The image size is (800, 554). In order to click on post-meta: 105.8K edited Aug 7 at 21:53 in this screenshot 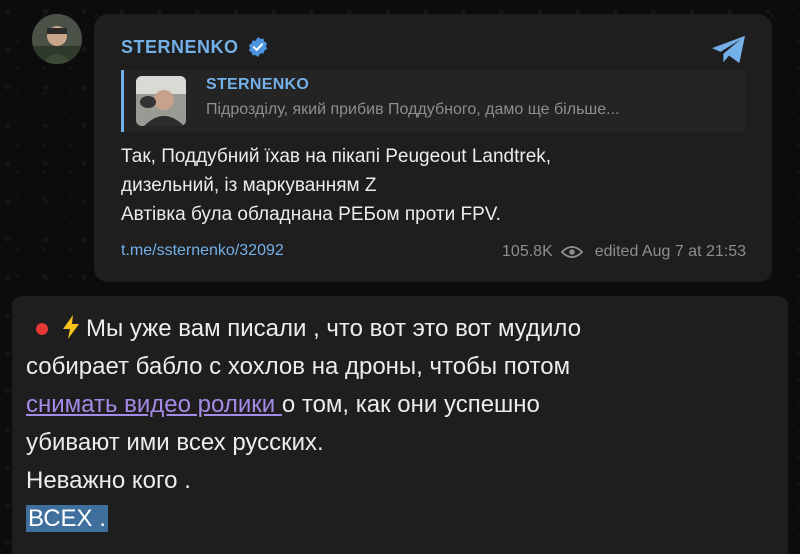, I will do `click(624, 252)`.